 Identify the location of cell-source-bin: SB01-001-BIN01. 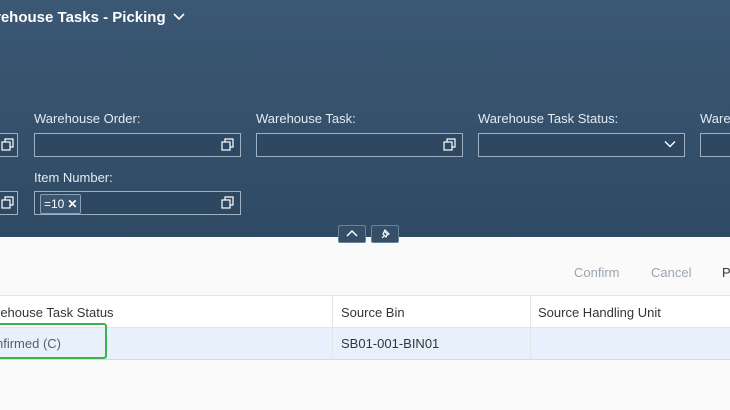
(390, 343).